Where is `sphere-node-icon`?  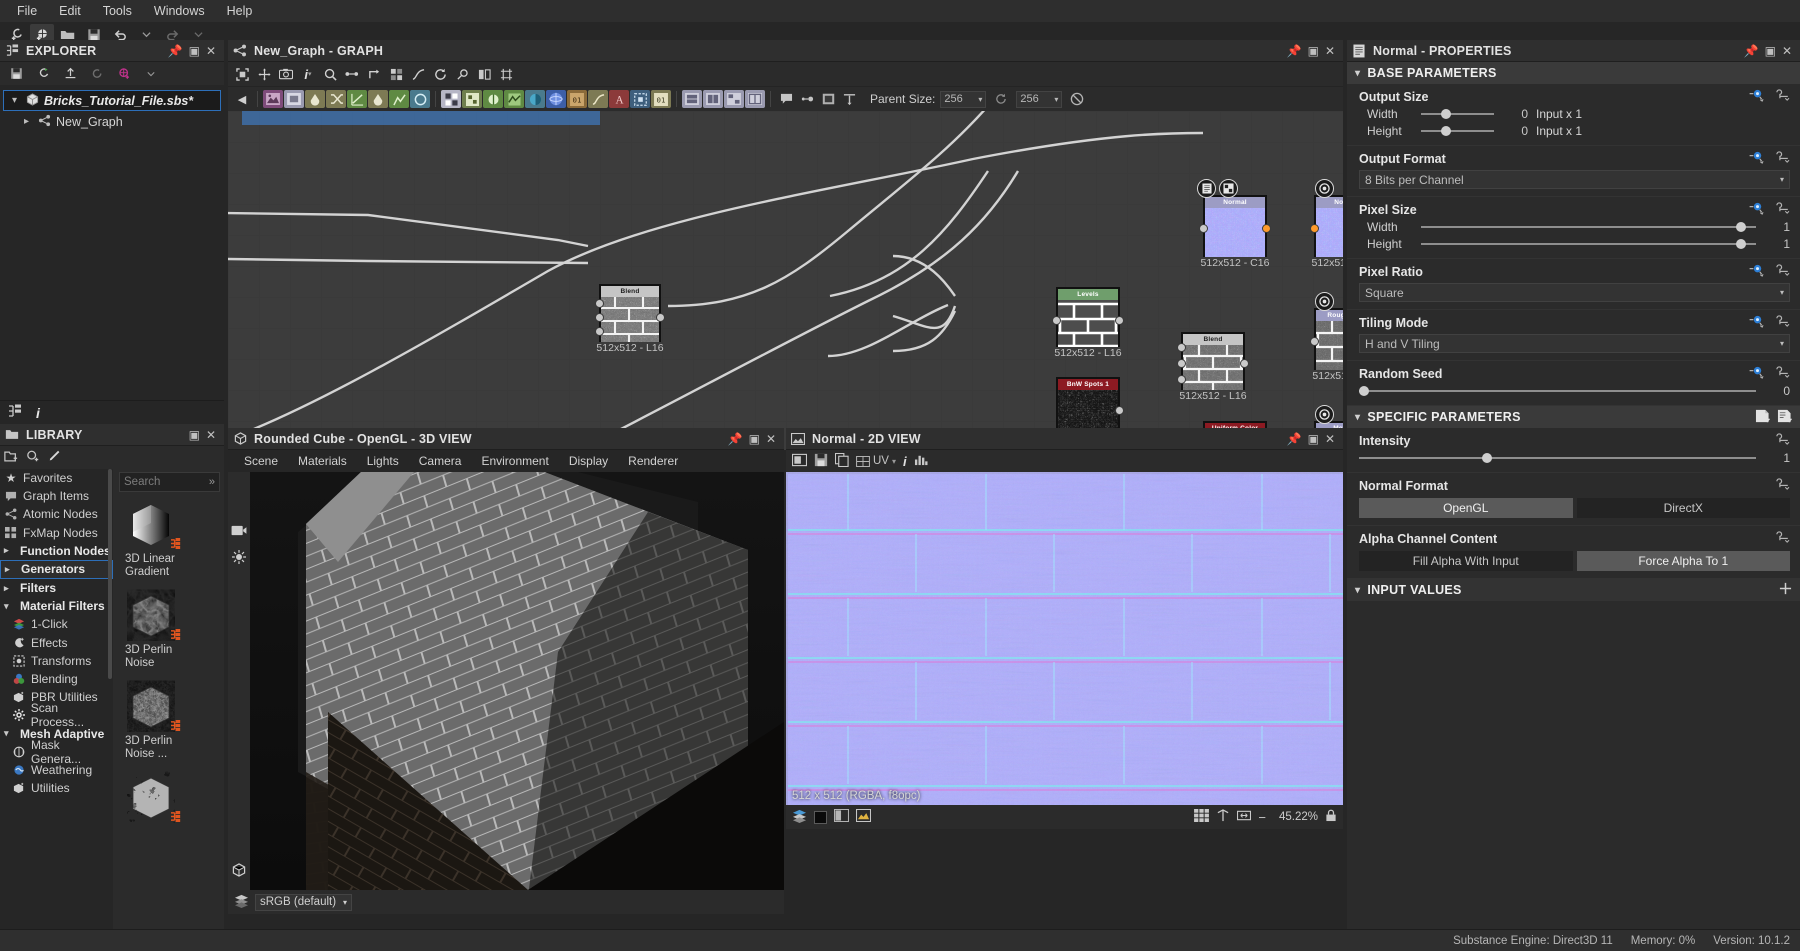
sphere-node-icon is located at coordinates (556, 99).